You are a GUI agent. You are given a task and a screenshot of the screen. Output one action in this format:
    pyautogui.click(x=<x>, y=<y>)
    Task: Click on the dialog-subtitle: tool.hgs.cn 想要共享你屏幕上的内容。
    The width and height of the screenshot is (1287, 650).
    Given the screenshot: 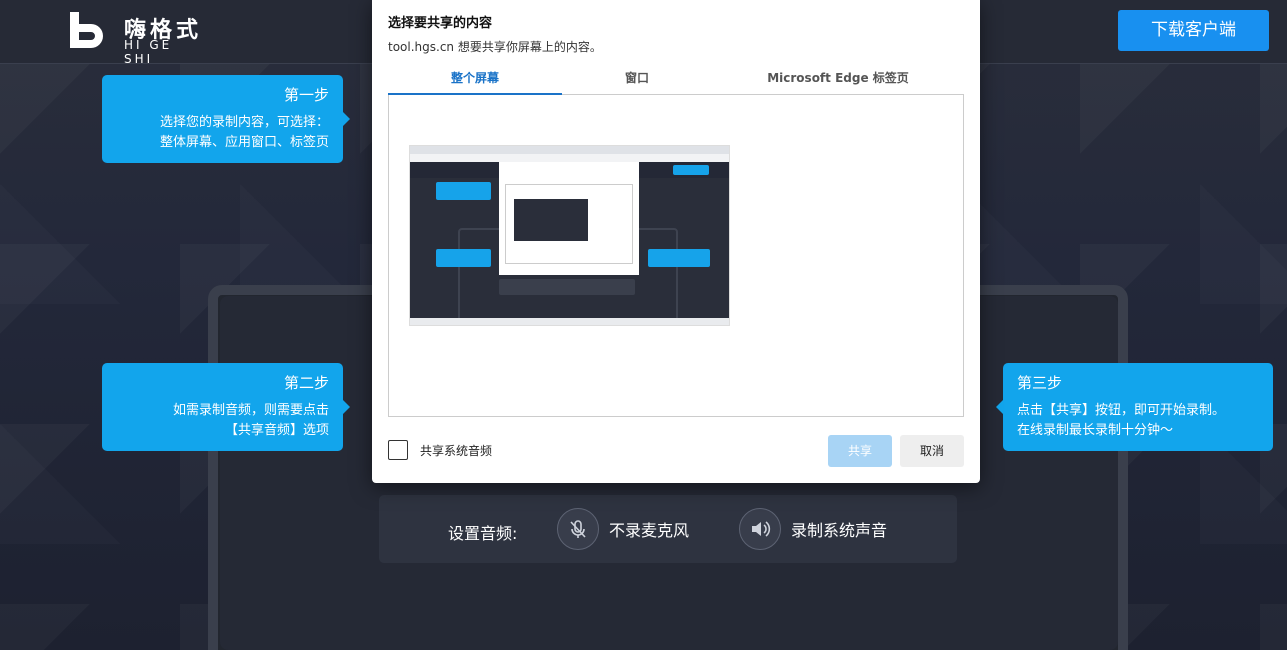 What is the action you would take?
    pyautogui.click(x=495, y=47)
    